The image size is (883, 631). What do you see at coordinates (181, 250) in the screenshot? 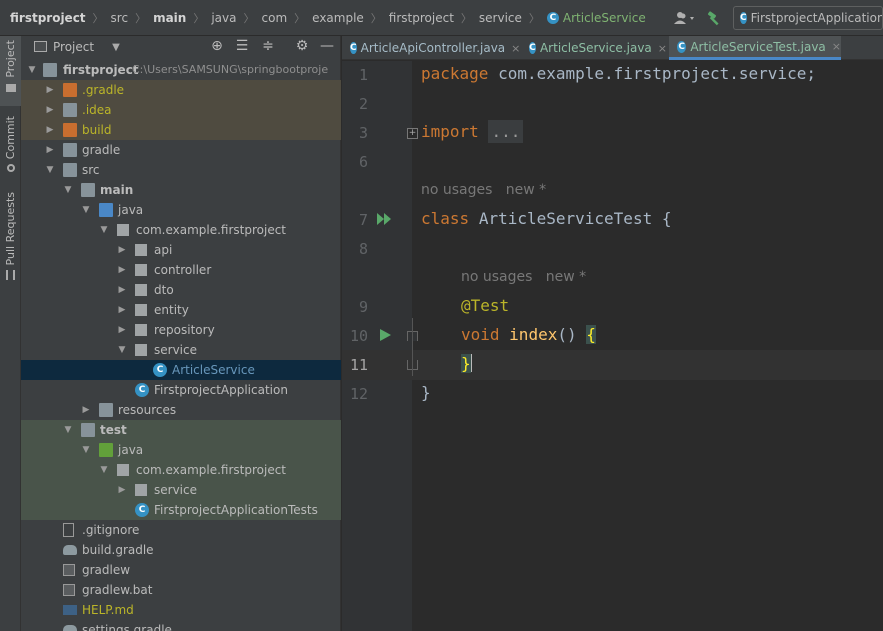
I see `tree-row-api: ▶ api` at bounding box center [181, 250].